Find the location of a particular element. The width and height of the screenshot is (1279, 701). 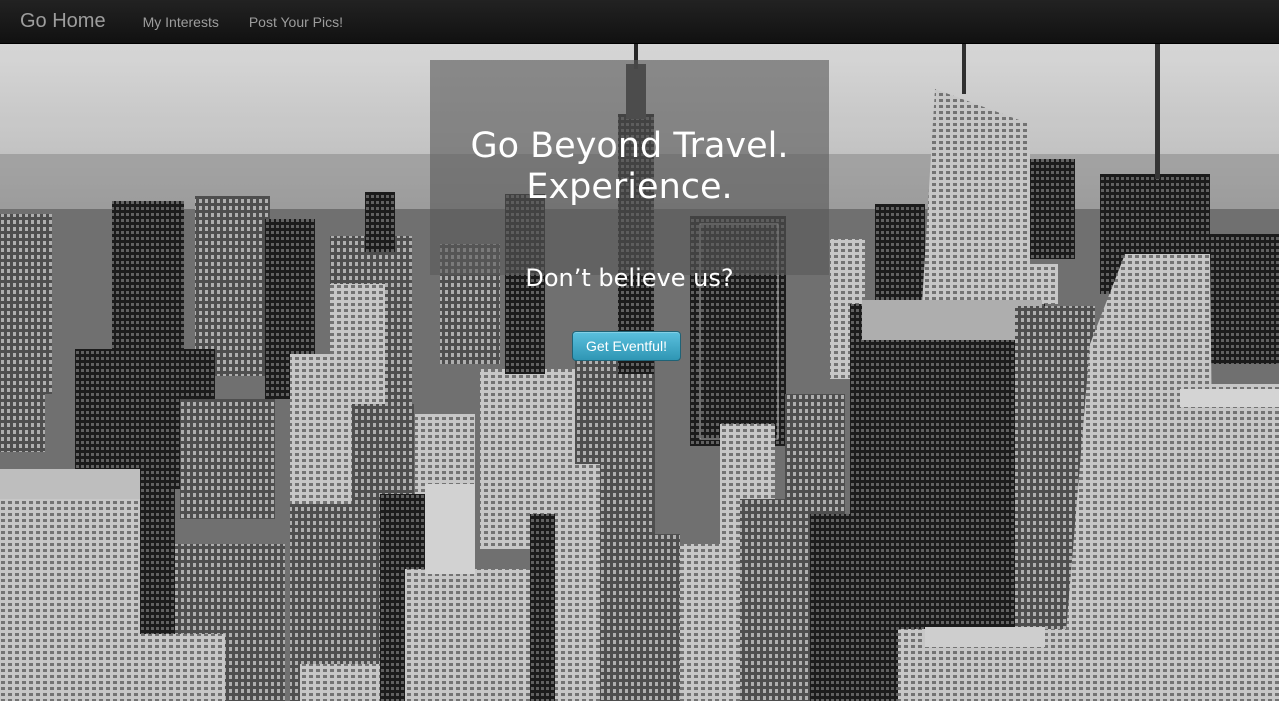

nav-link-my-interests: My Interests is located at coordinates (181, 22).